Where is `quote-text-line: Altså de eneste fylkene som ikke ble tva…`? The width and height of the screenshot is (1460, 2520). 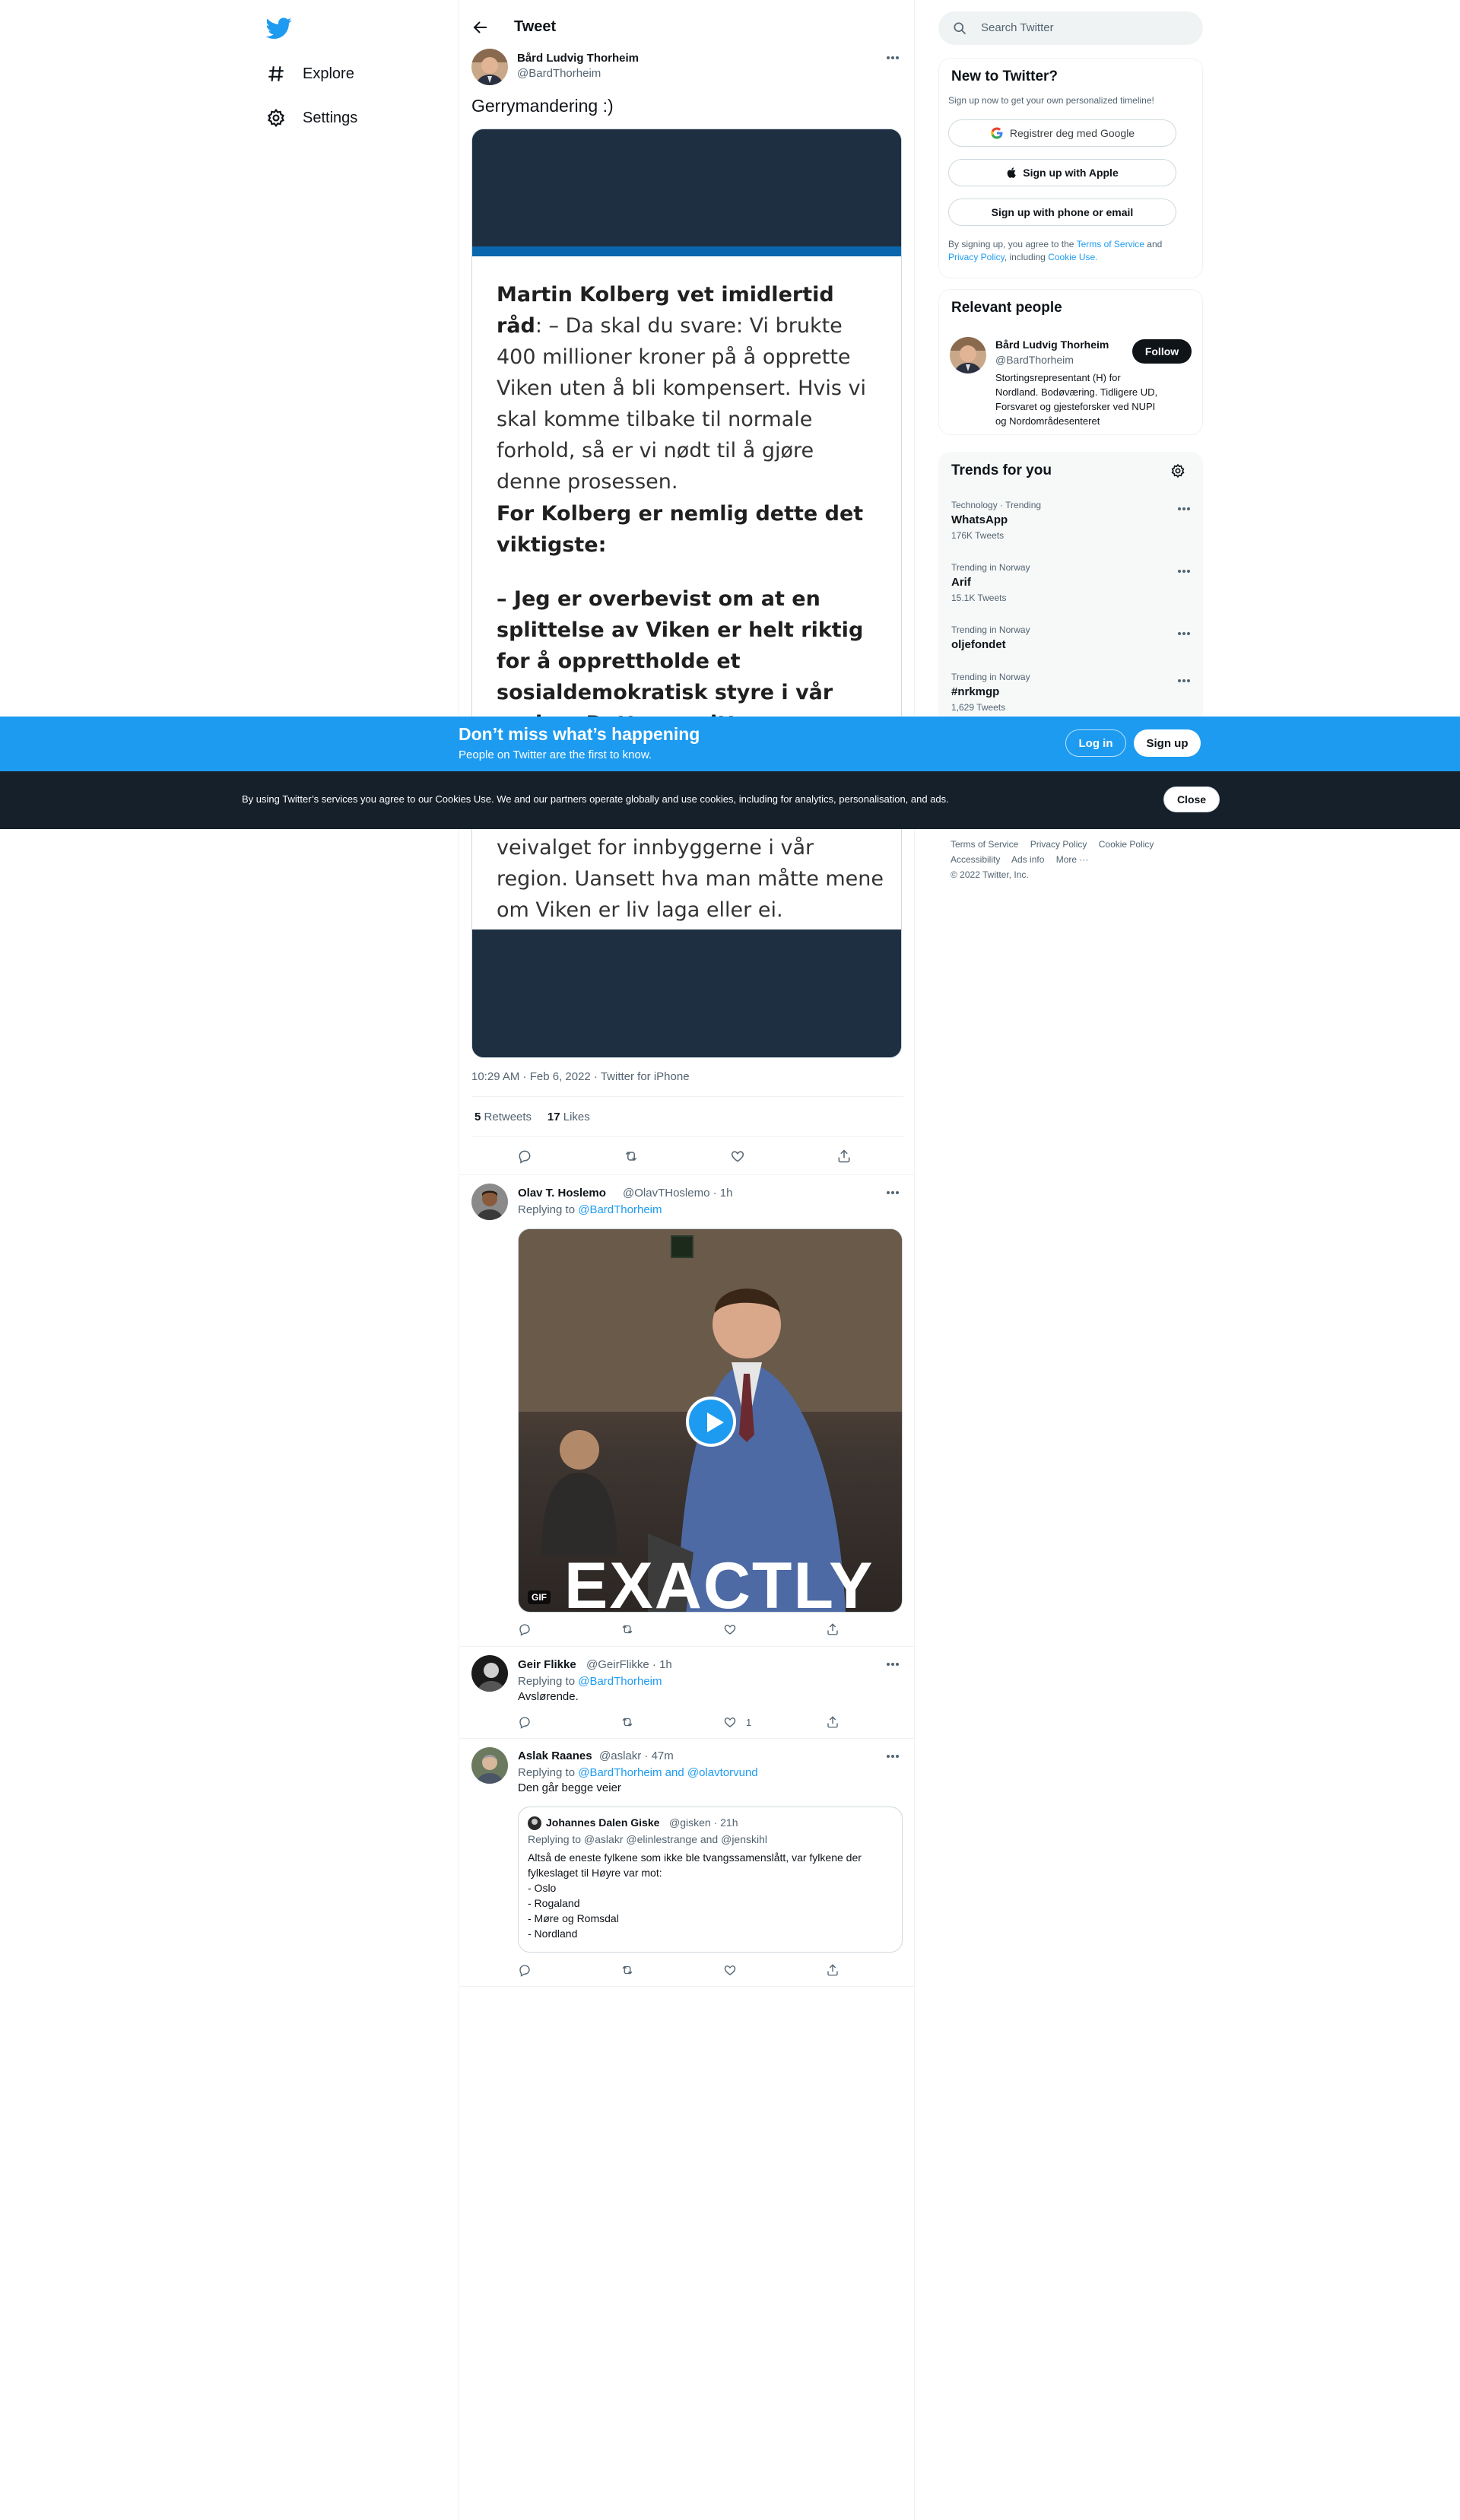 quote-text-line: Altså de eneste fylkene som ikke ble tva… is located at coordinates (695, 1857).